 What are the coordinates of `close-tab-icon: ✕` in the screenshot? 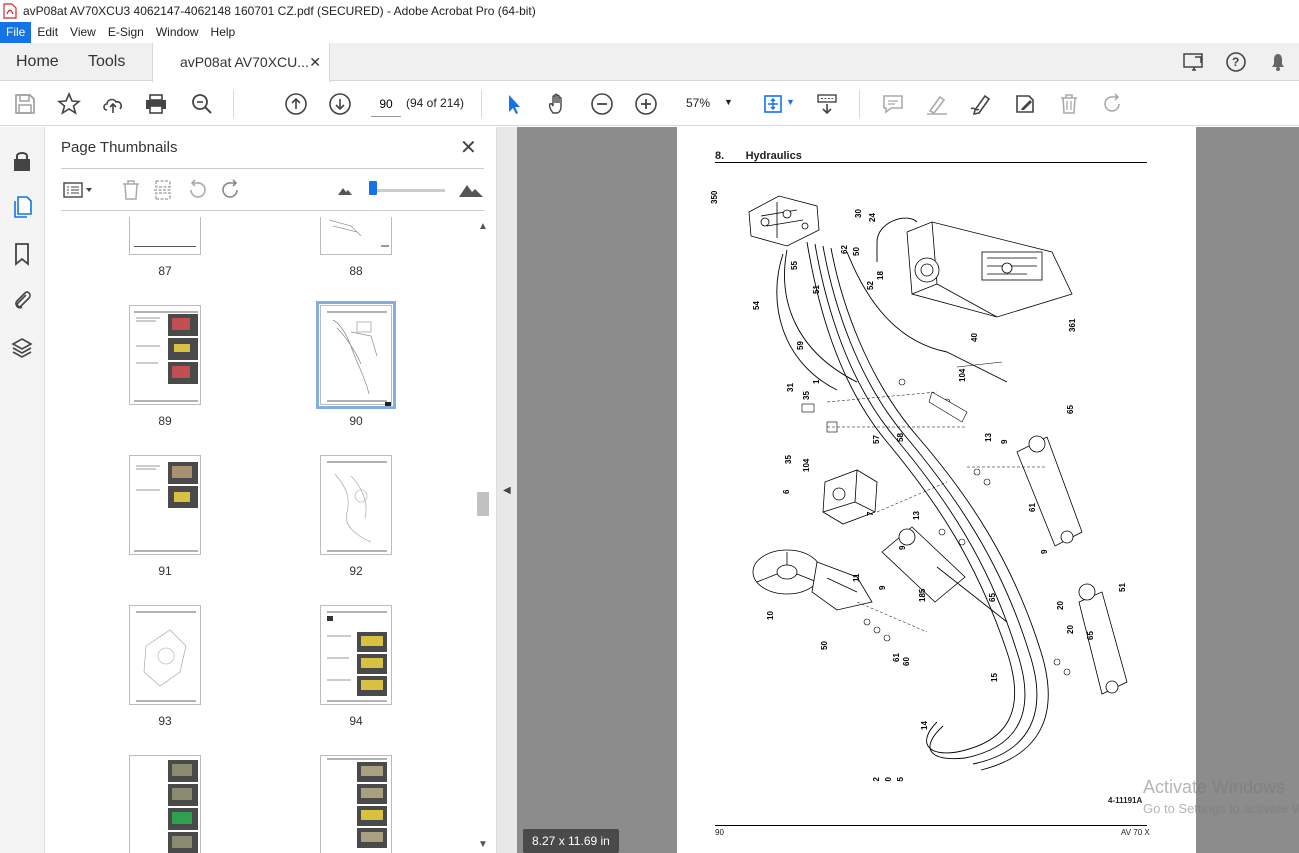 It's located at (315, 62).